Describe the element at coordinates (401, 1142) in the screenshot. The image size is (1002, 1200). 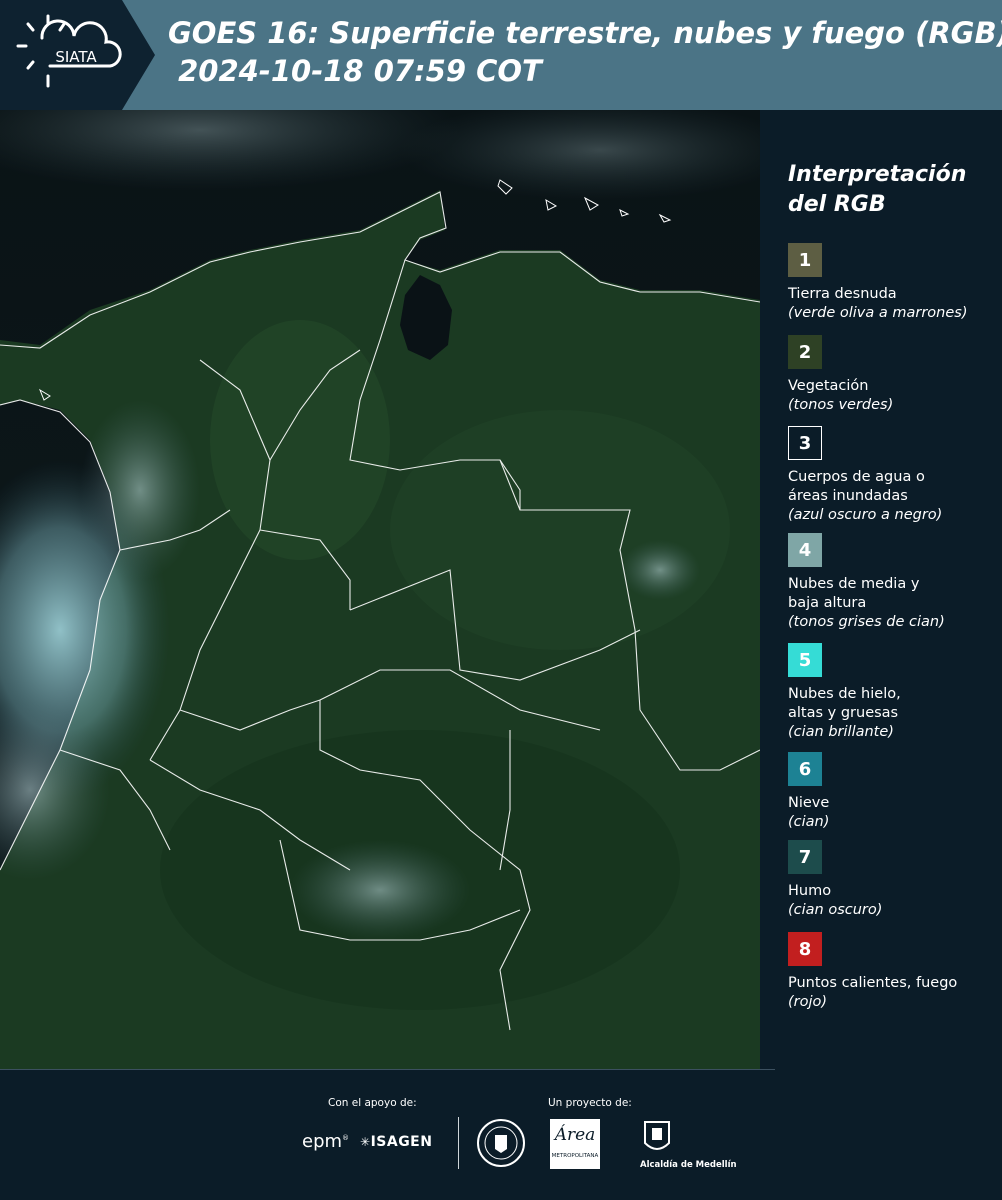
I see `isagen-text: ISAGEN` at that location.